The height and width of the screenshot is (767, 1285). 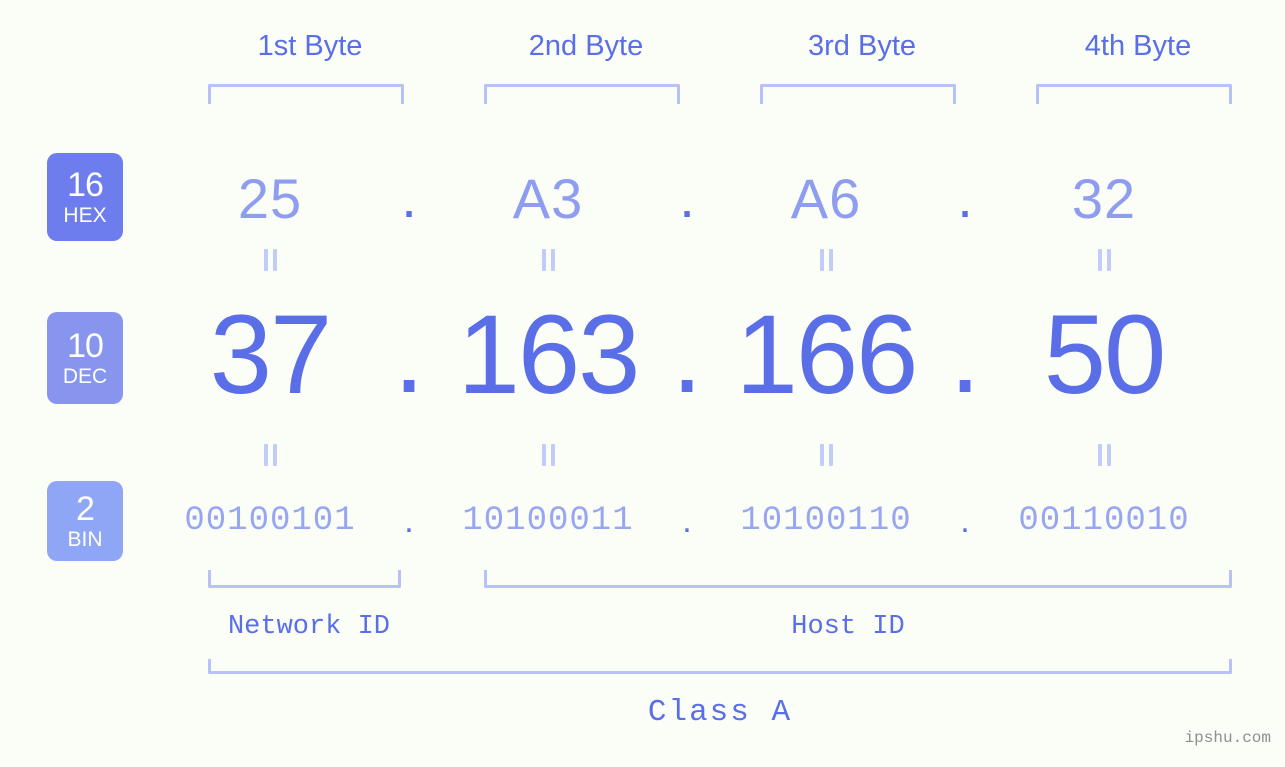 I want to click on byte-header-4: 4th Byte, so click(x=1138, y=46).